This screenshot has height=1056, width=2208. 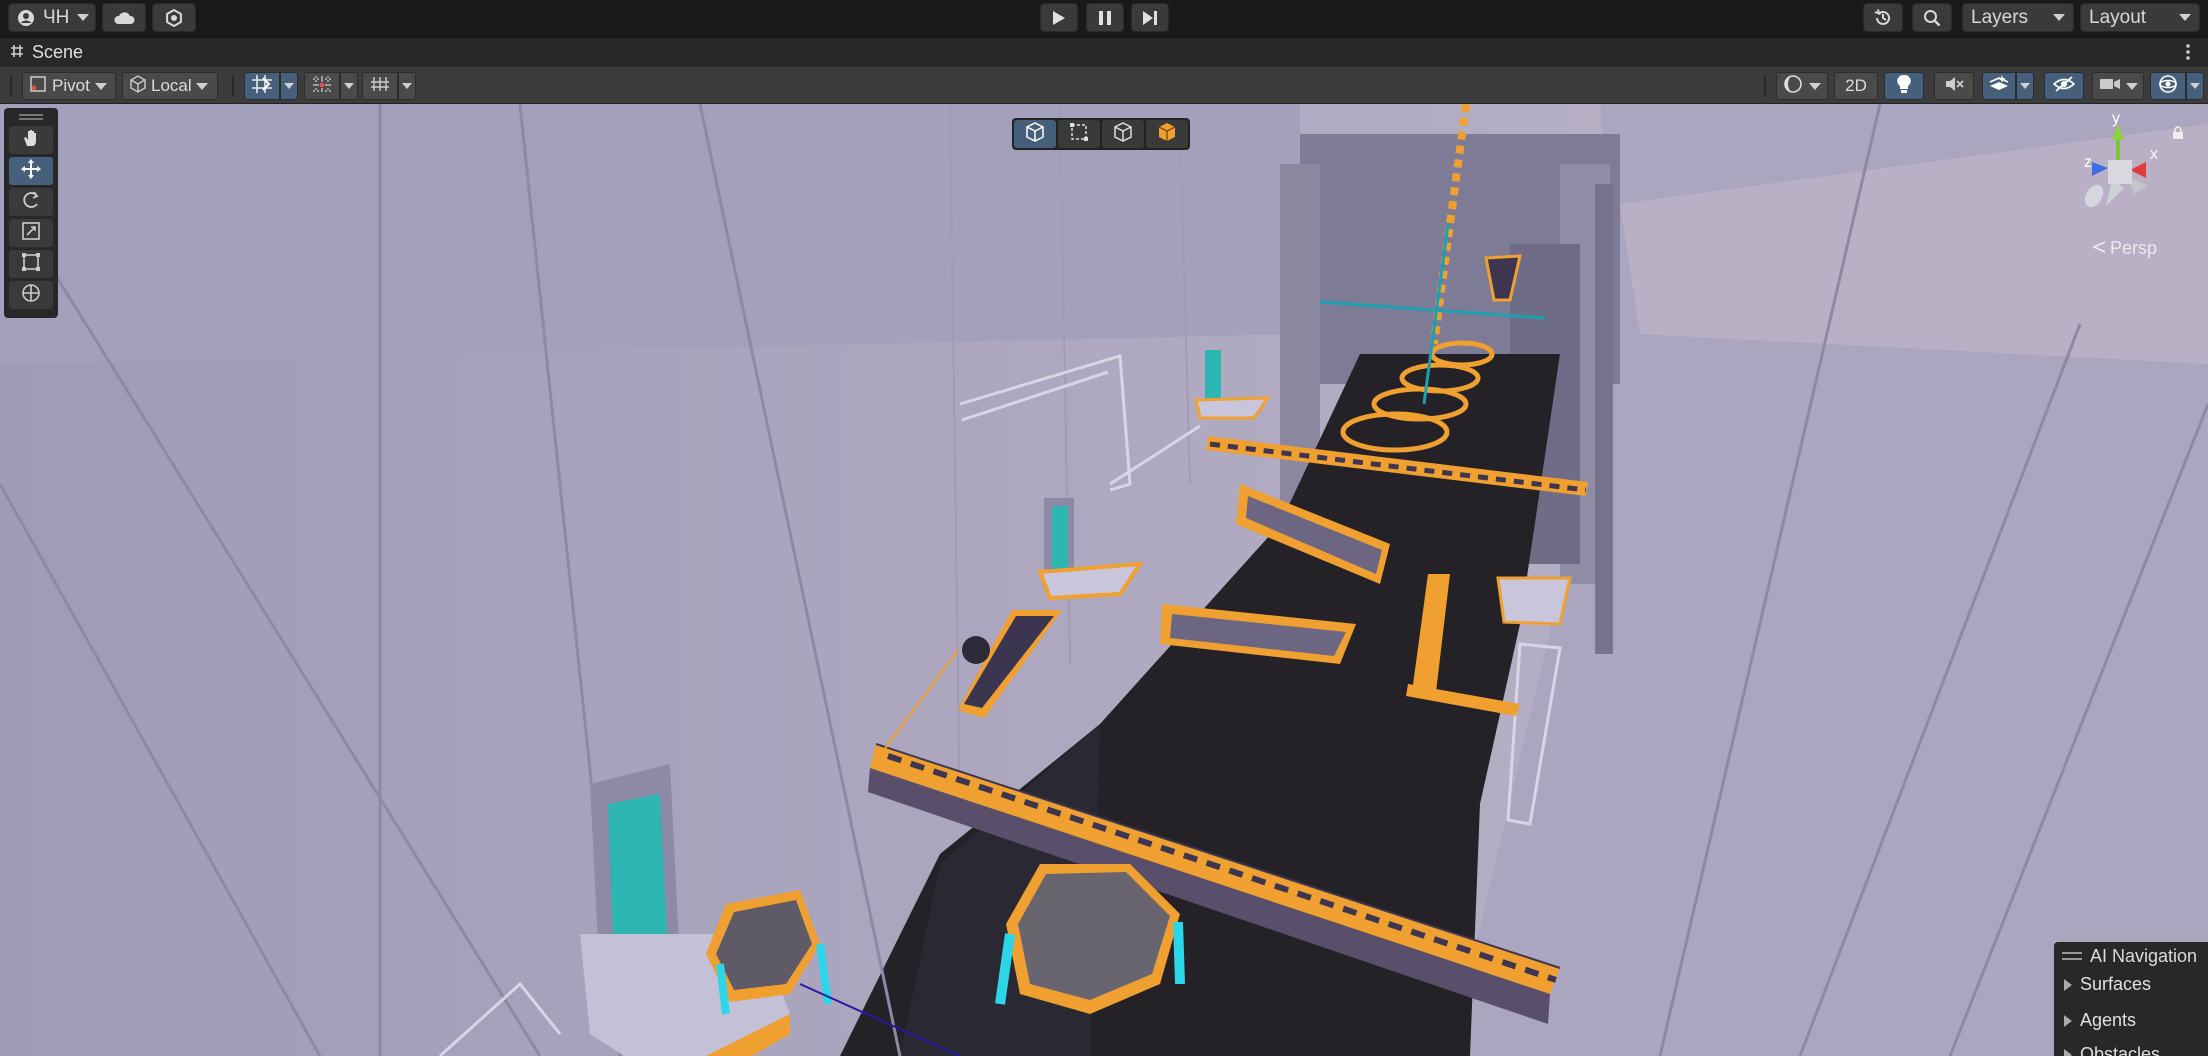 What do you see at coordinates (1802, 86) in the screenshot?
I see `shading-mode-dropdown` at bounding box center [1802, 86].